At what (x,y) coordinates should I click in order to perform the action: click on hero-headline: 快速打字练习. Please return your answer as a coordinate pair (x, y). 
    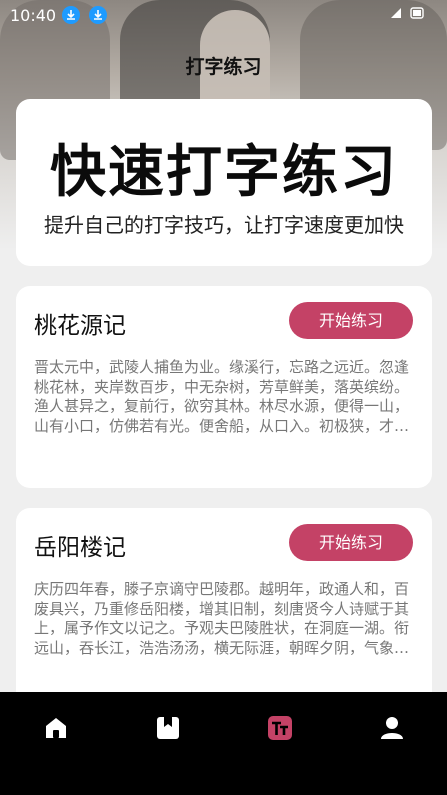
    Looking at the image, I should click on (224, 172).